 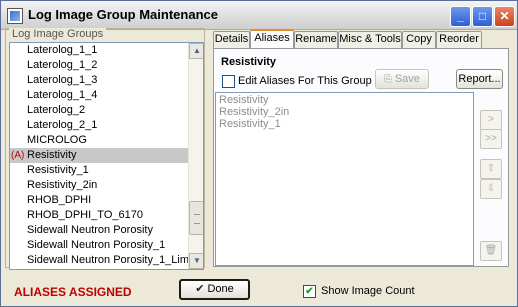 I want to click on list-item-label: RHOB_DPHI, so click(x=59, y=200).